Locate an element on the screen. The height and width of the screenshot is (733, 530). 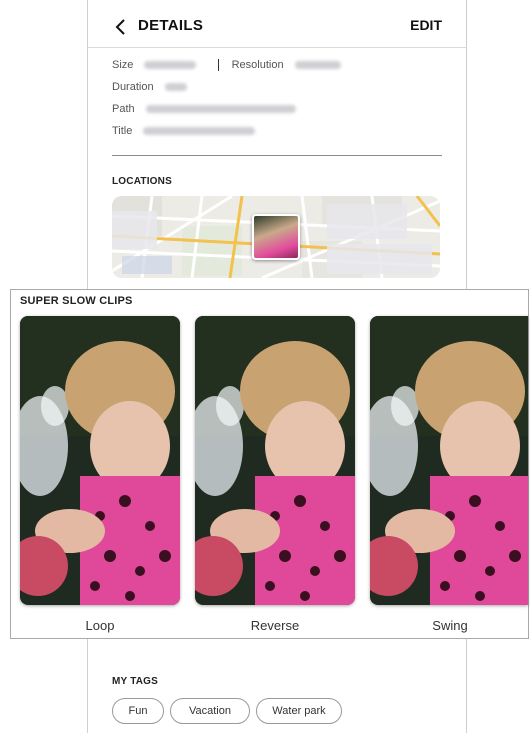
page-title: DETAILS is located at coordinates (171, 25).